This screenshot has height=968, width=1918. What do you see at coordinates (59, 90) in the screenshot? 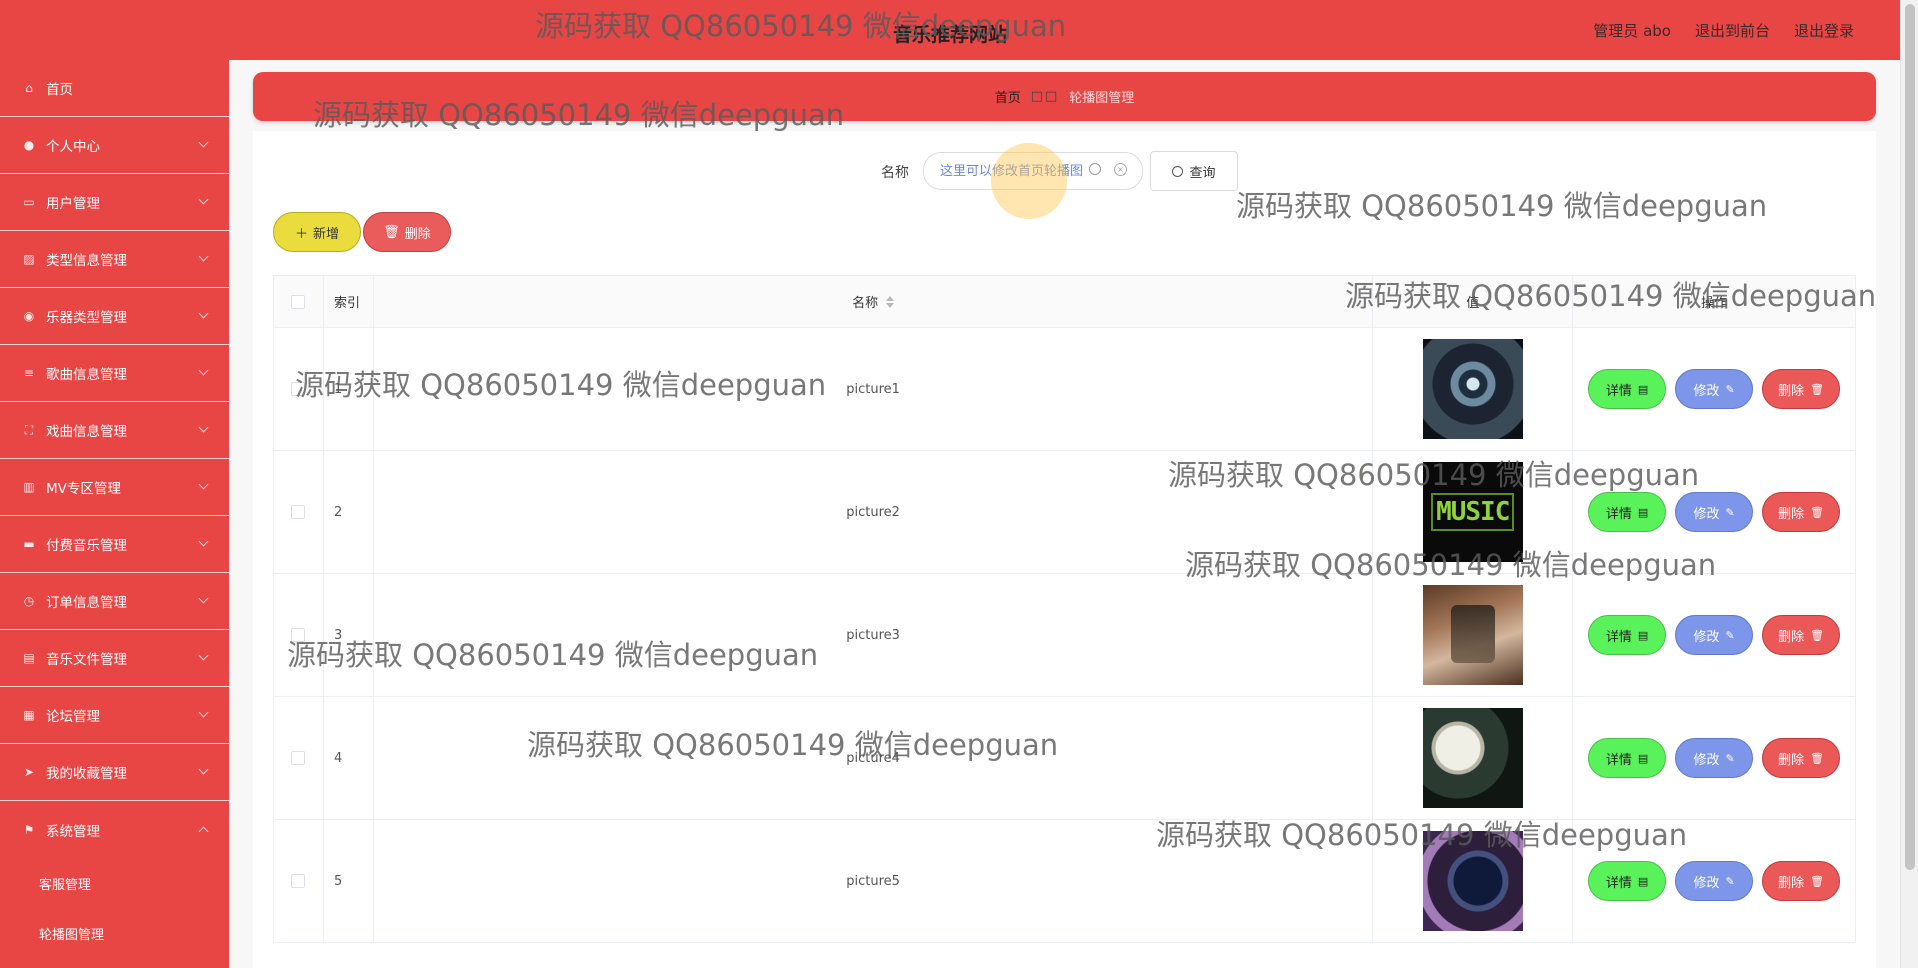
I see `sidebar-item-label: 首页` at bounding box center [59, 90].